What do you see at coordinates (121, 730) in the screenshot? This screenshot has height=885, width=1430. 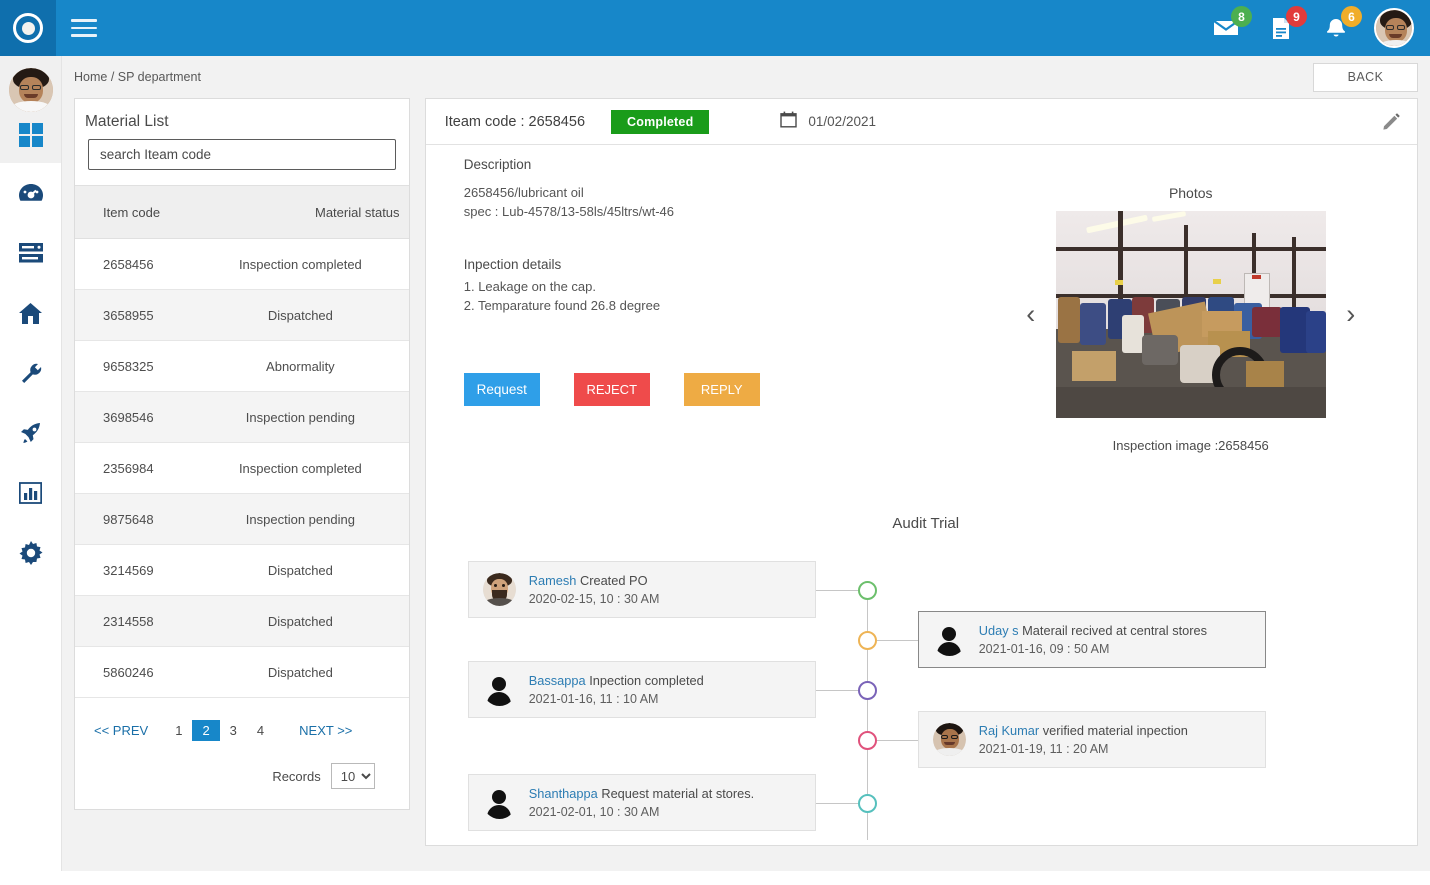 I see `pagination-prev: << PREV` at bounding box center [121, 730].